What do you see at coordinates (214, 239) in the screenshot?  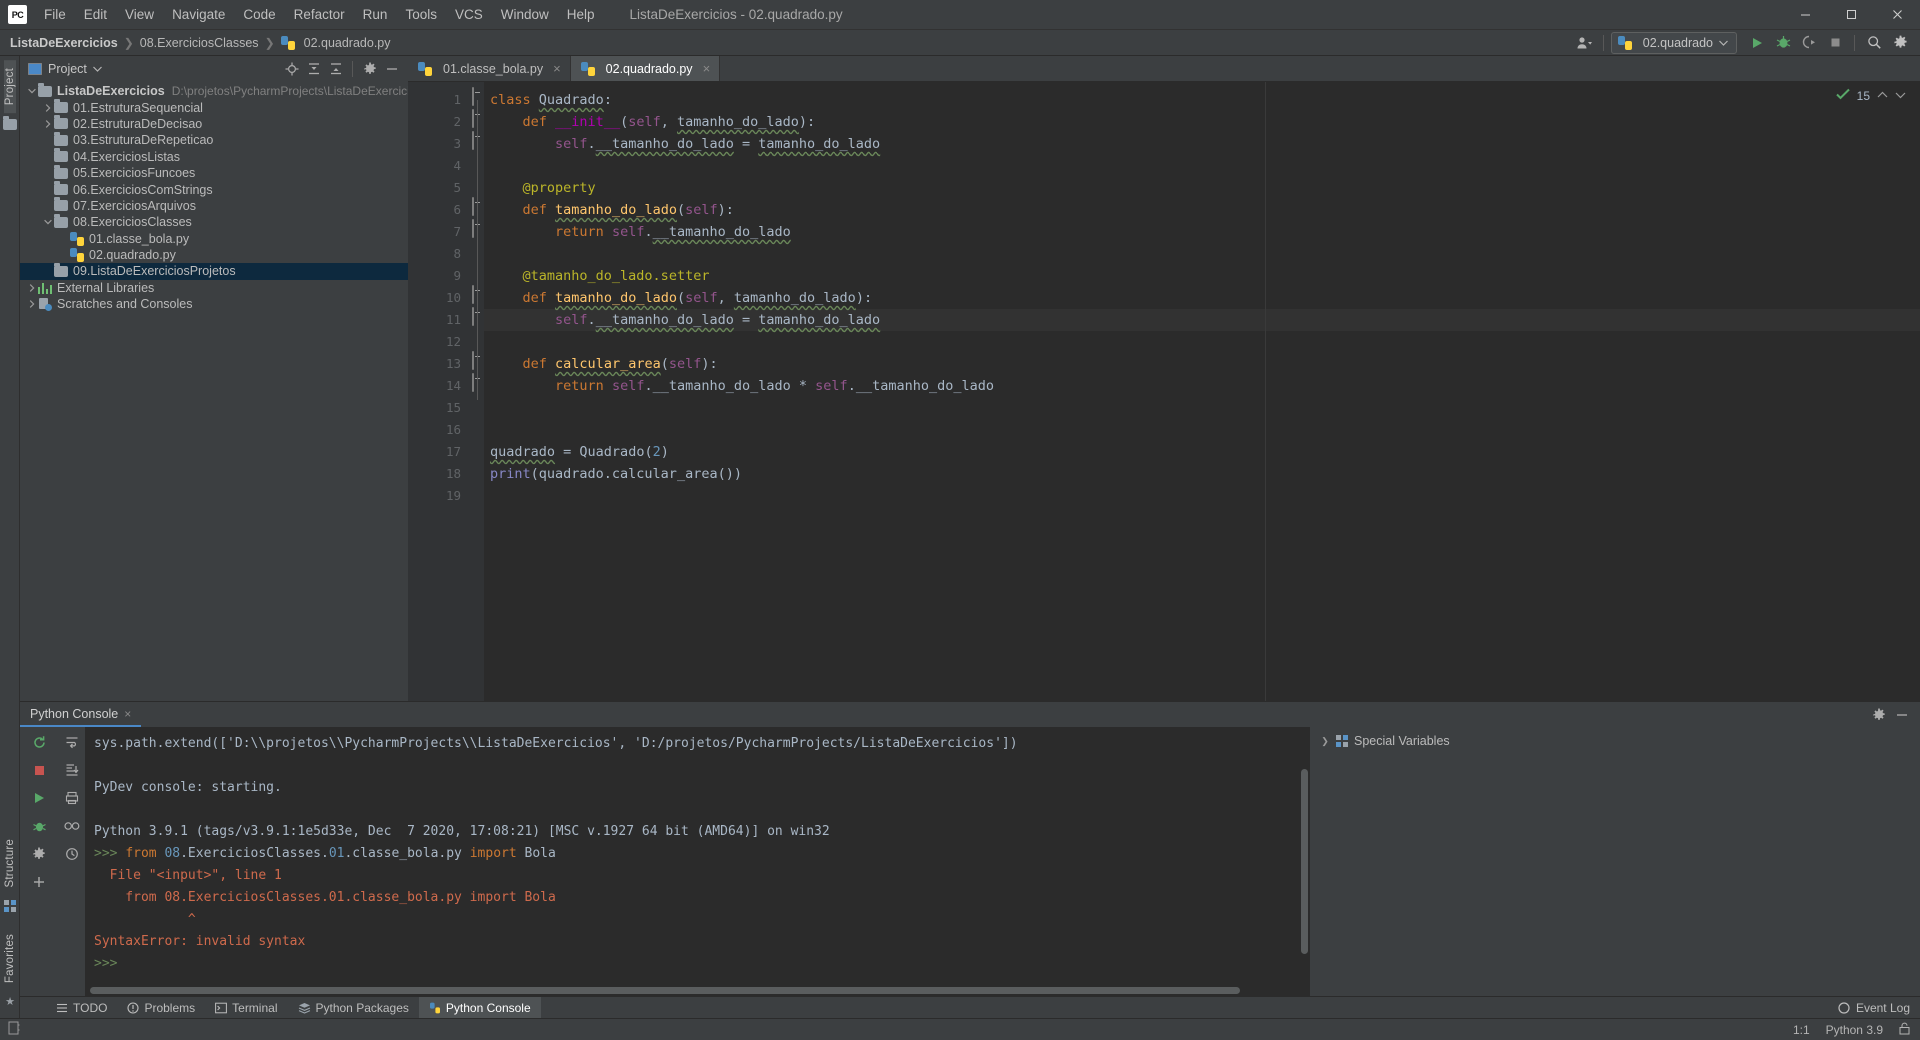 I see `tree-node-01-classe-bola-py: 01.classe_bola.py` at bounding box center [214, 239].